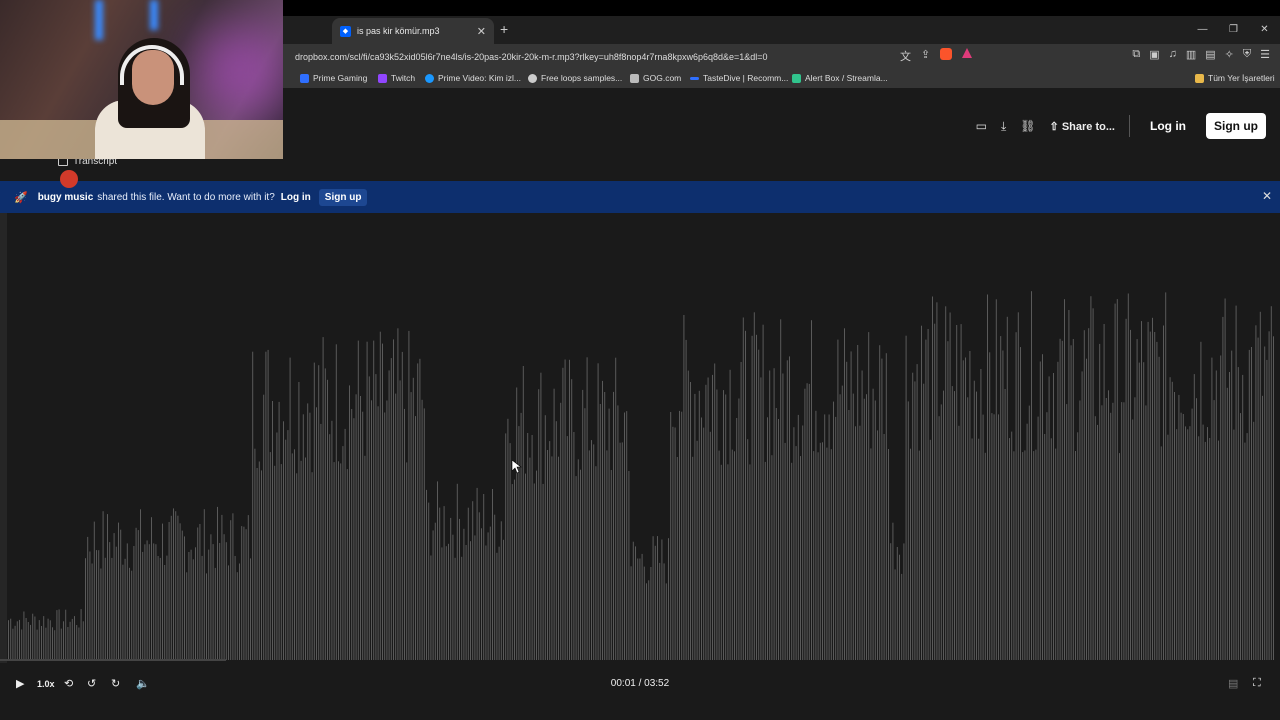  Describe the element at coordinates (1210, 54) in the screenshot. I see `wallet-icon: ▤` at that location.